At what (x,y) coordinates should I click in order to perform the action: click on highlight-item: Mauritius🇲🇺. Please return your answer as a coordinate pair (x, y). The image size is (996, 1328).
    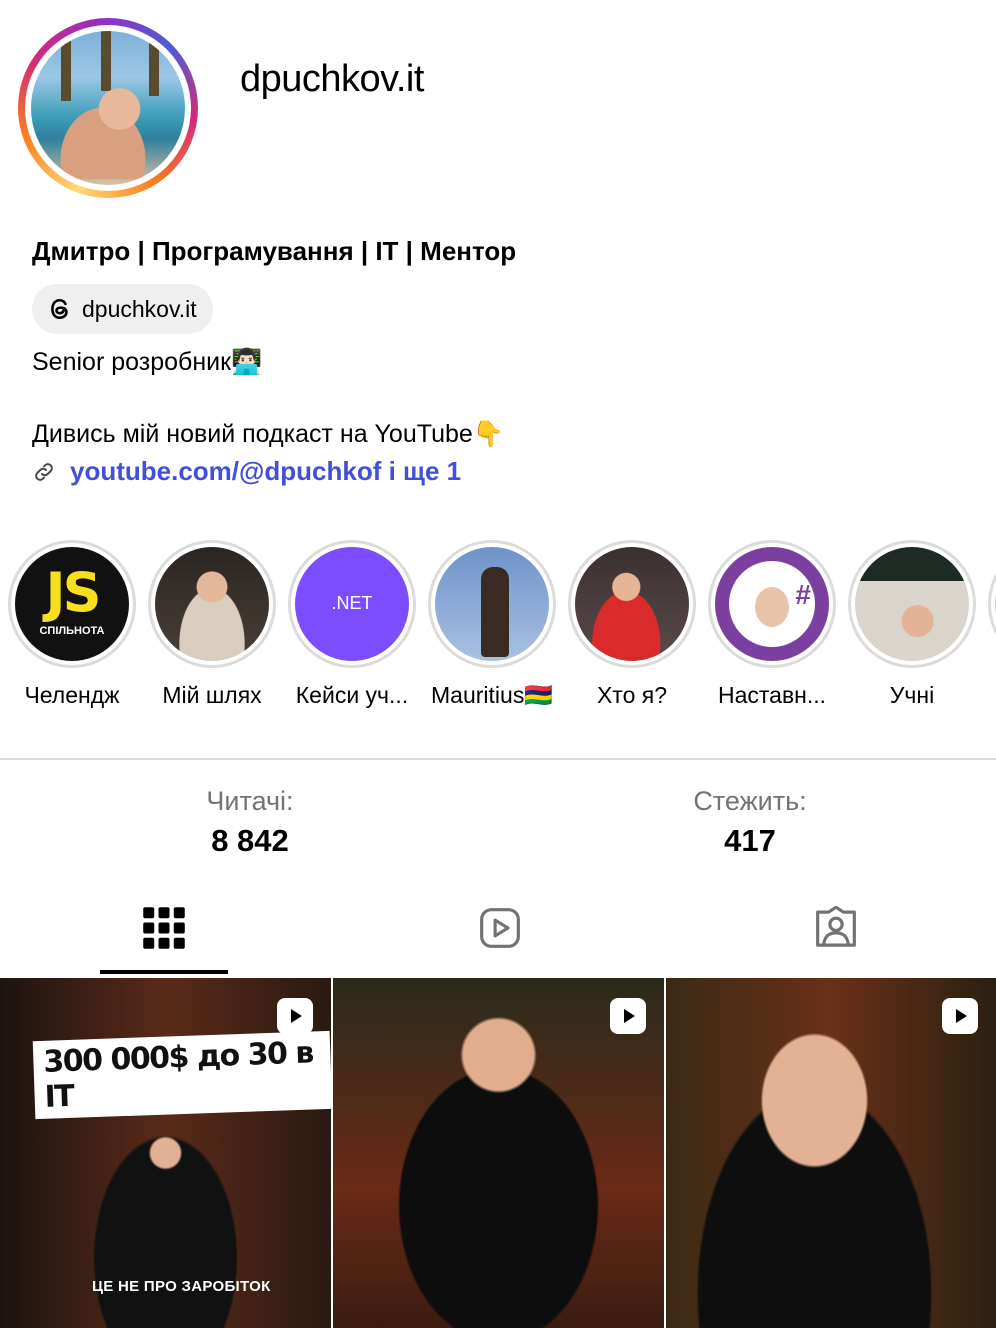
    Looking at the image, I should click on (492, 624).